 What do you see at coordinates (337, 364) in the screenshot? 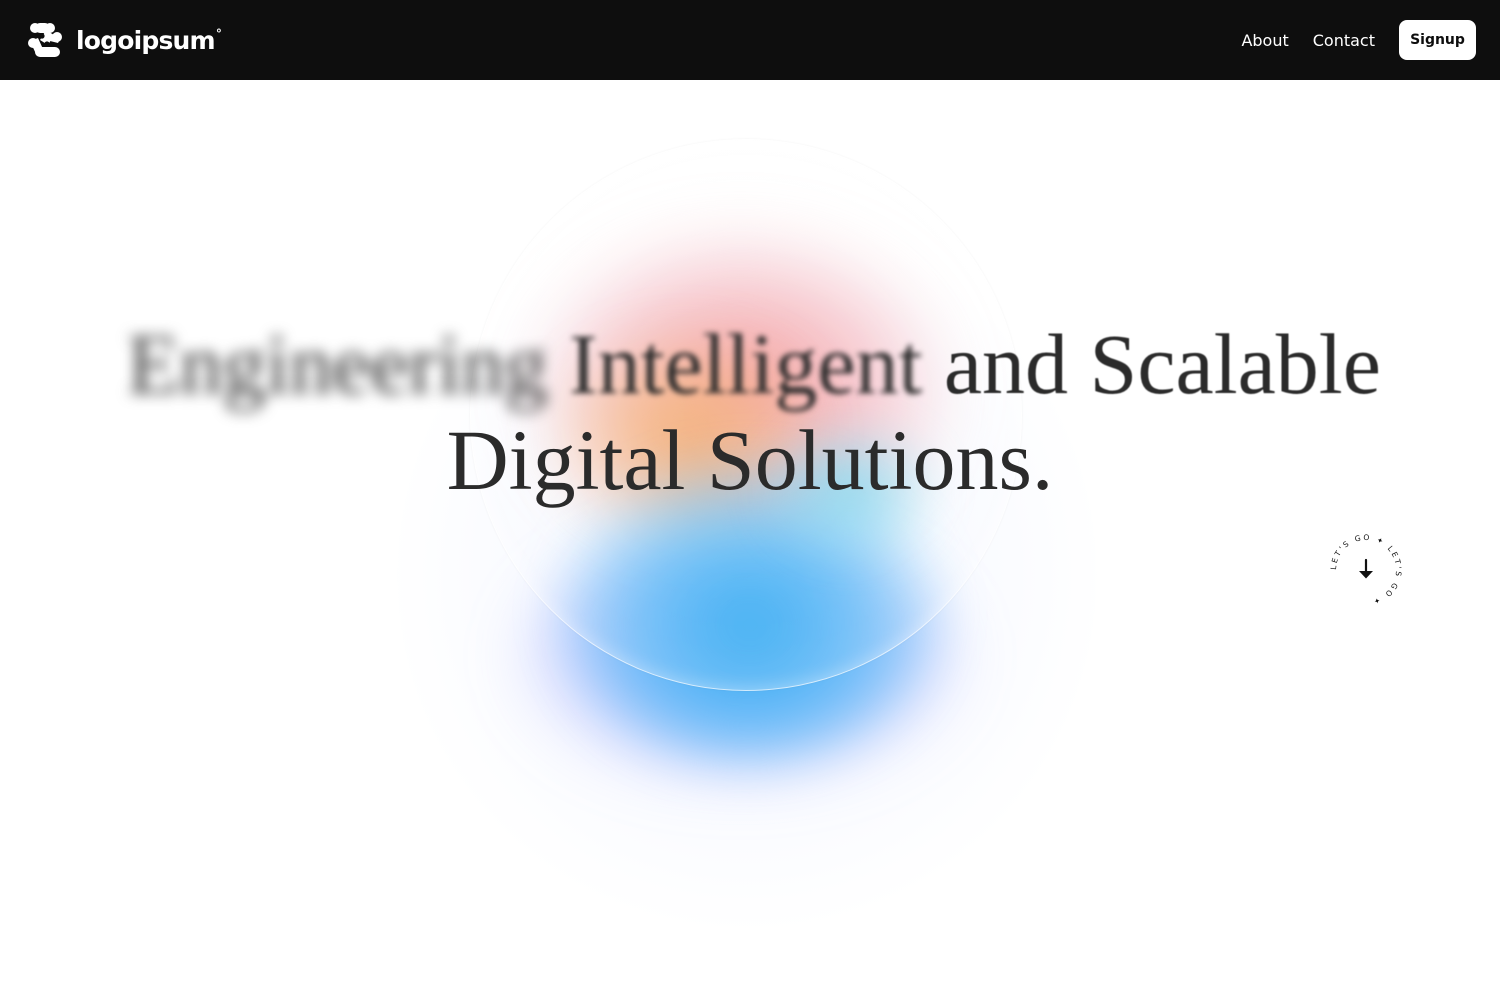
I see `headline-word-engineering: Engineering` at bounding box center [337, 364].